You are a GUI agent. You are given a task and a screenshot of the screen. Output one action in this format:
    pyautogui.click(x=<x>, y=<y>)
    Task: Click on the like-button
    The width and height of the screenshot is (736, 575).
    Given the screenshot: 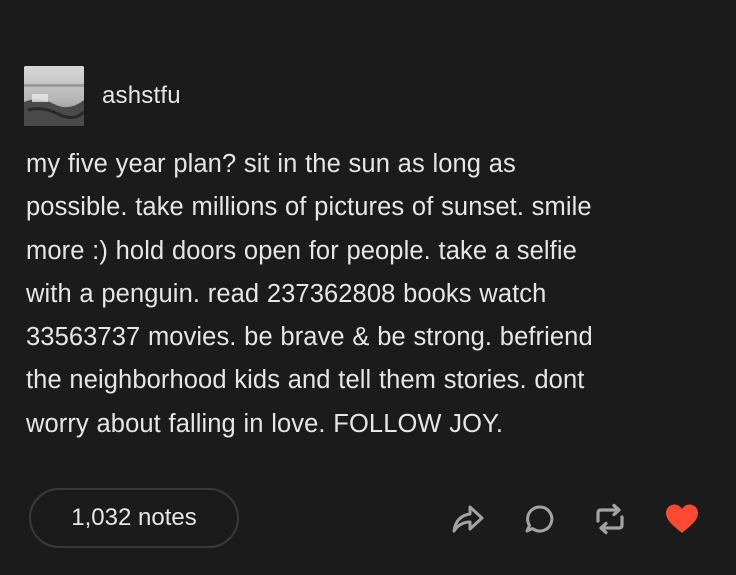 What is the action you would take?
    pyautogui.click(x=682, y=519)
    